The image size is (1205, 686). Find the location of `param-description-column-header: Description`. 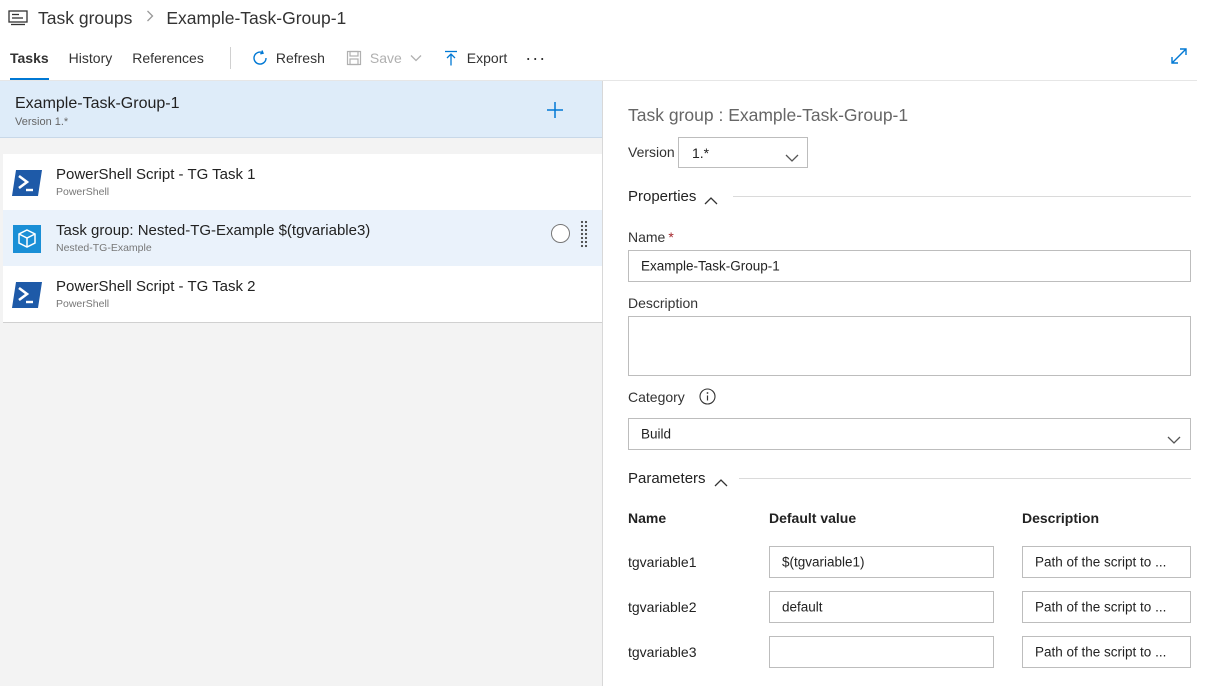

param-description-column-header: Description is located at coordinates (1061, 518).